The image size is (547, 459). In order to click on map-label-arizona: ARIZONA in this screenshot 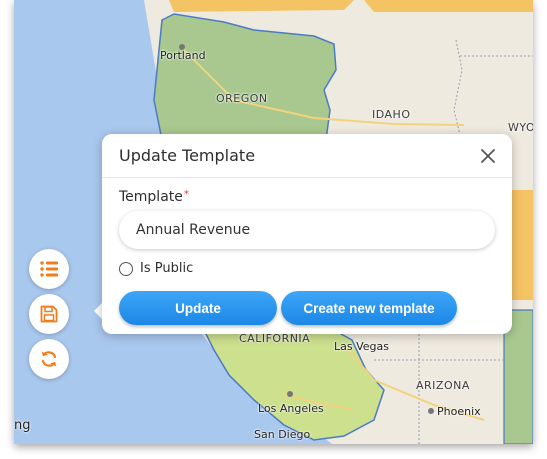, I will do `click(443, 385)`.